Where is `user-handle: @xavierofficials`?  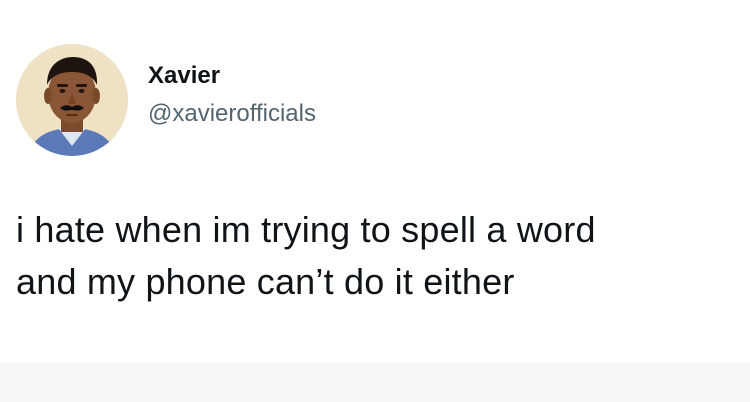
user-handle: @xavierofficials is located at coordinates (232, 114).